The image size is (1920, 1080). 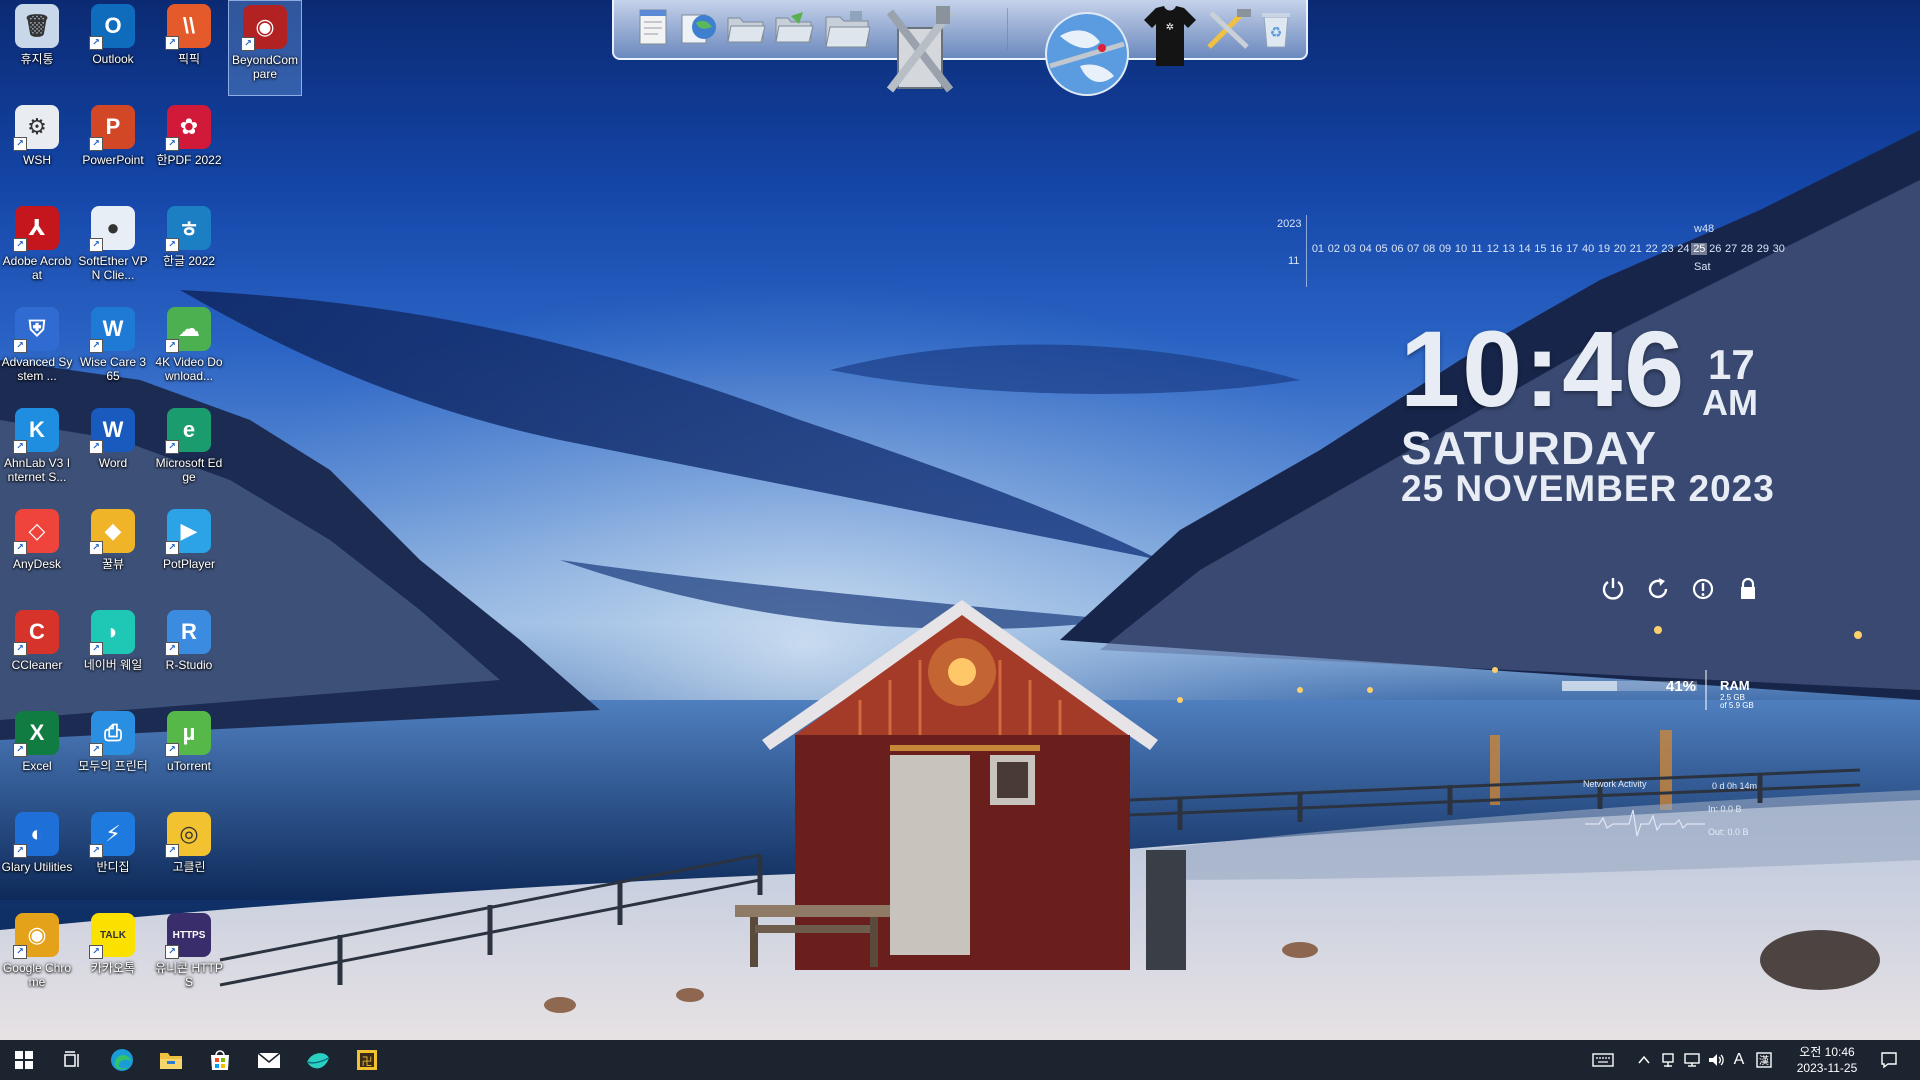 I want to click on dock-item-folder-network, so click(x=847, y=29).